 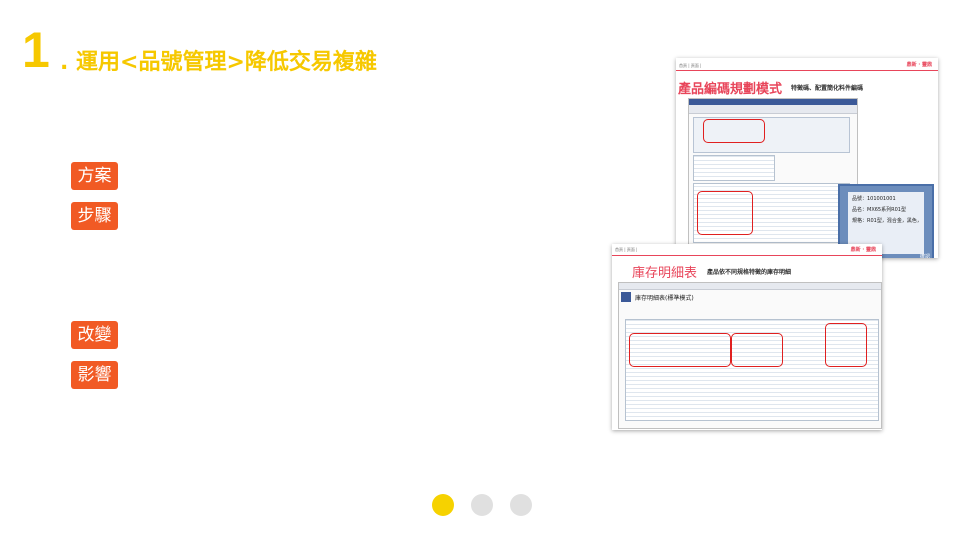 What do you see at coordinates (94, 216) in the screenshot?
I see `tag-steps: 步驟` at bounding box center [94, 216].